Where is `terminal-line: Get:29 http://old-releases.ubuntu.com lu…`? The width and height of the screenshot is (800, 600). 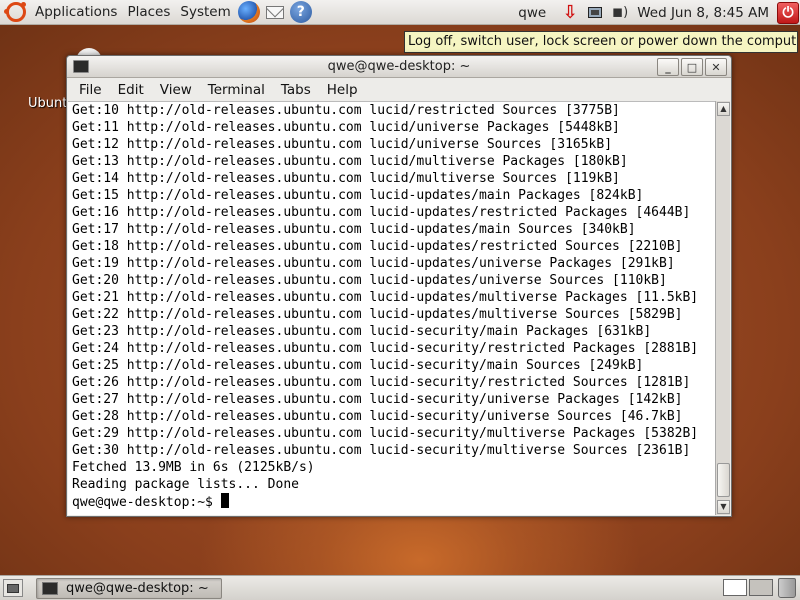 terminal-line: Get:29 http://old-releases.ubuntu.com lu… is located at coordinates (385, 433).